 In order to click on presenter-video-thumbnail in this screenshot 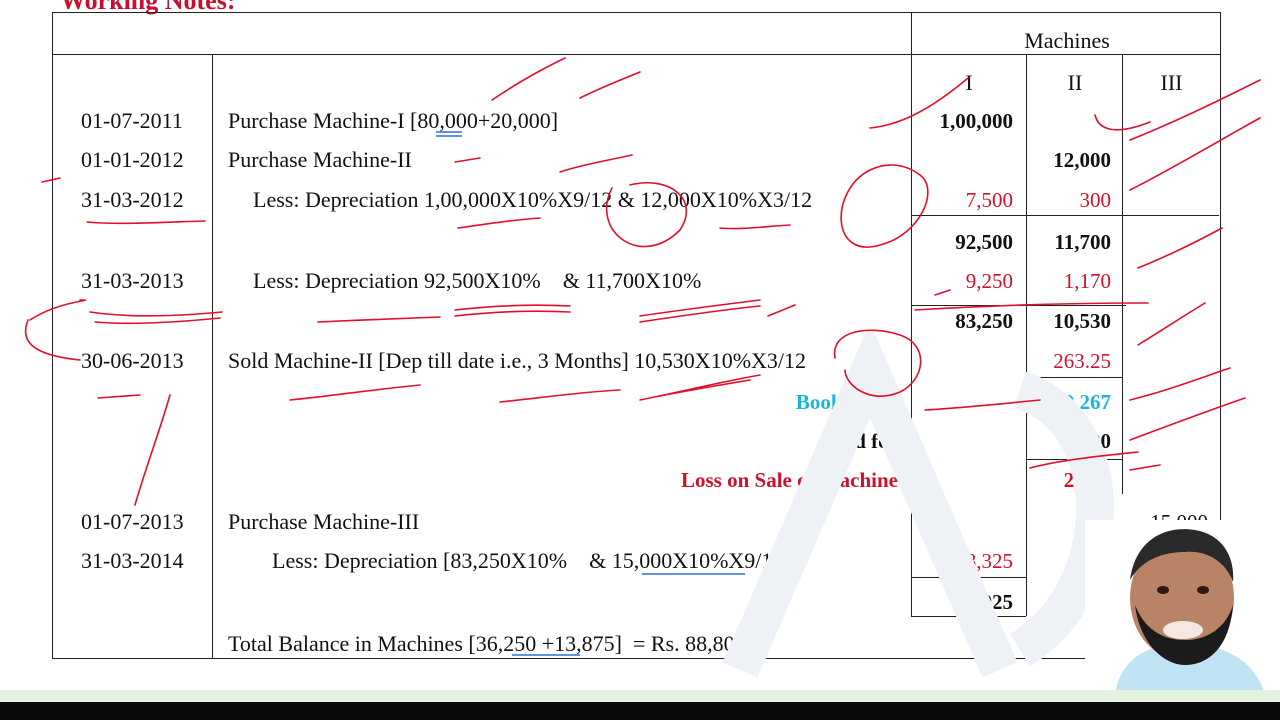, I will do `click(1182, 607)`.